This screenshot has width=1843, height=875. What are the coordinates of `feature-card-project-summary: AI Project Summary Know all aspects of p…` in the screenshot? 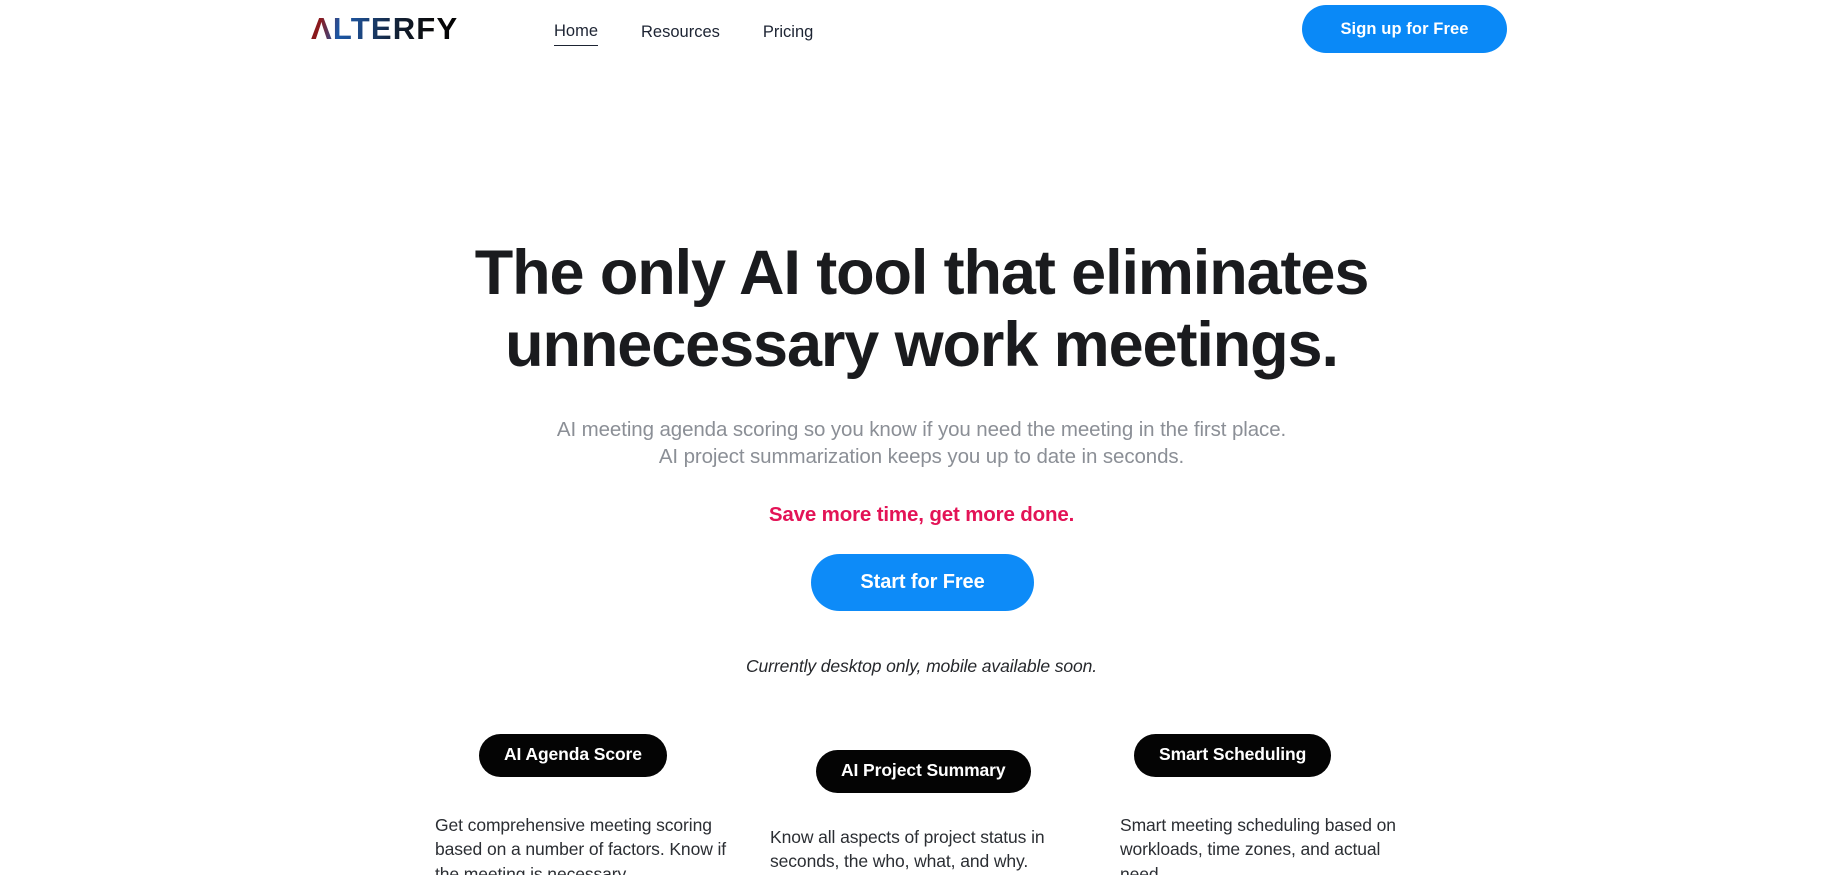 It's located at (920, 804).